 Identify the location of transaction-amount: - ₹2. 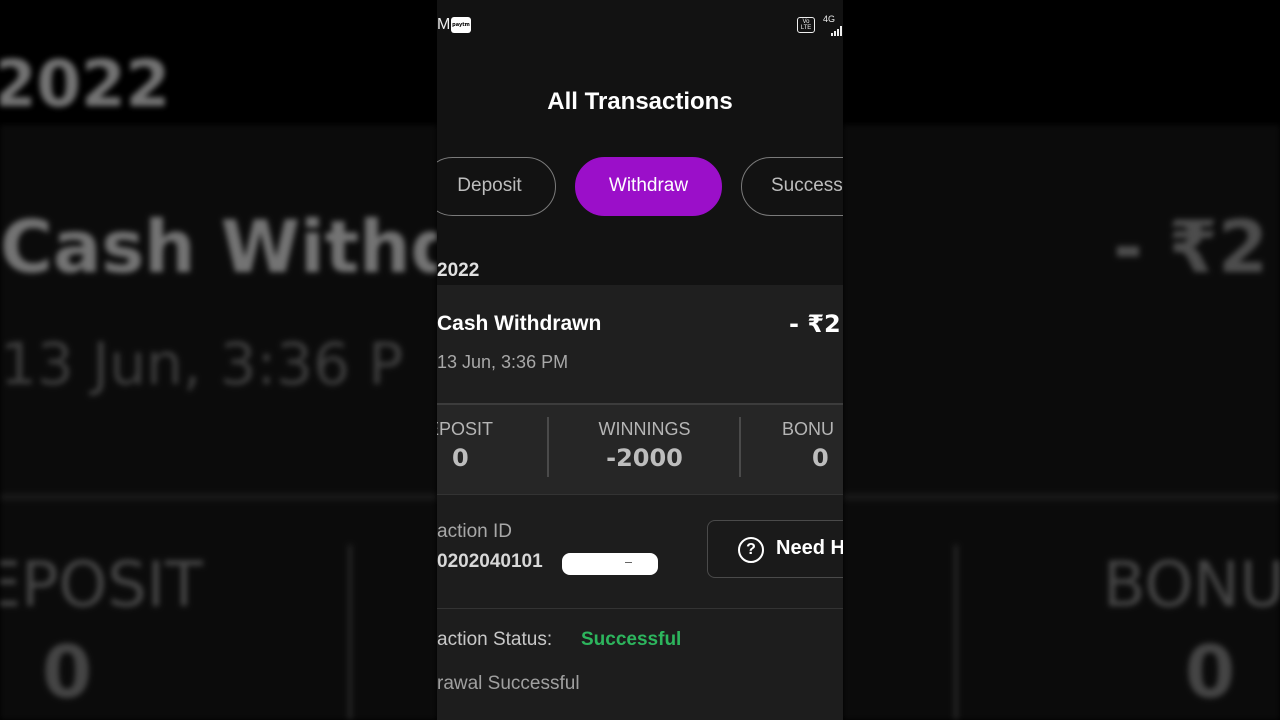
(815, 324).